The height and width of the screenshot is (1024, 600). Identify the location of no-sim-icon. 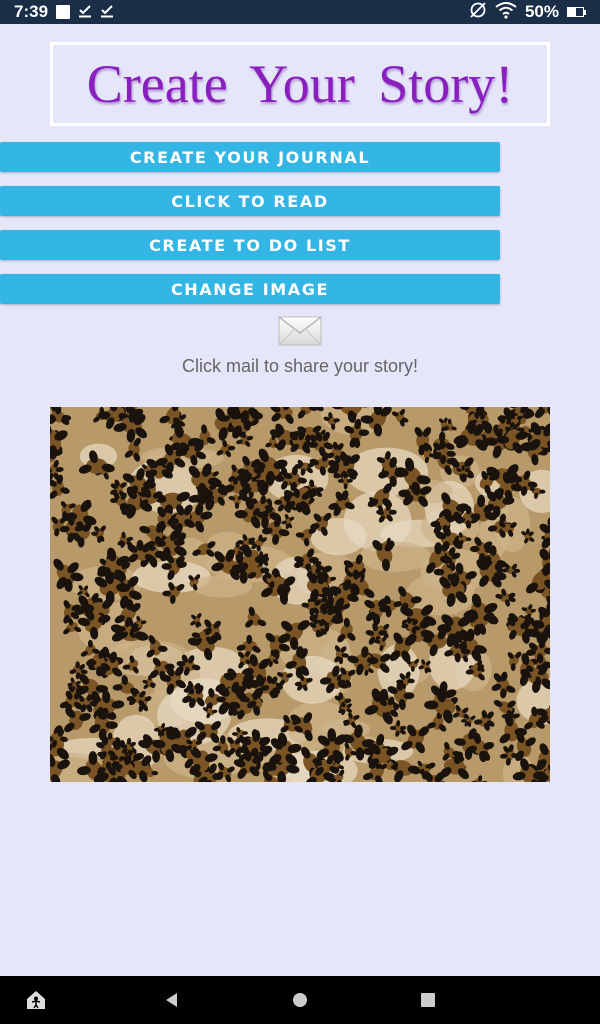
(478, 12).